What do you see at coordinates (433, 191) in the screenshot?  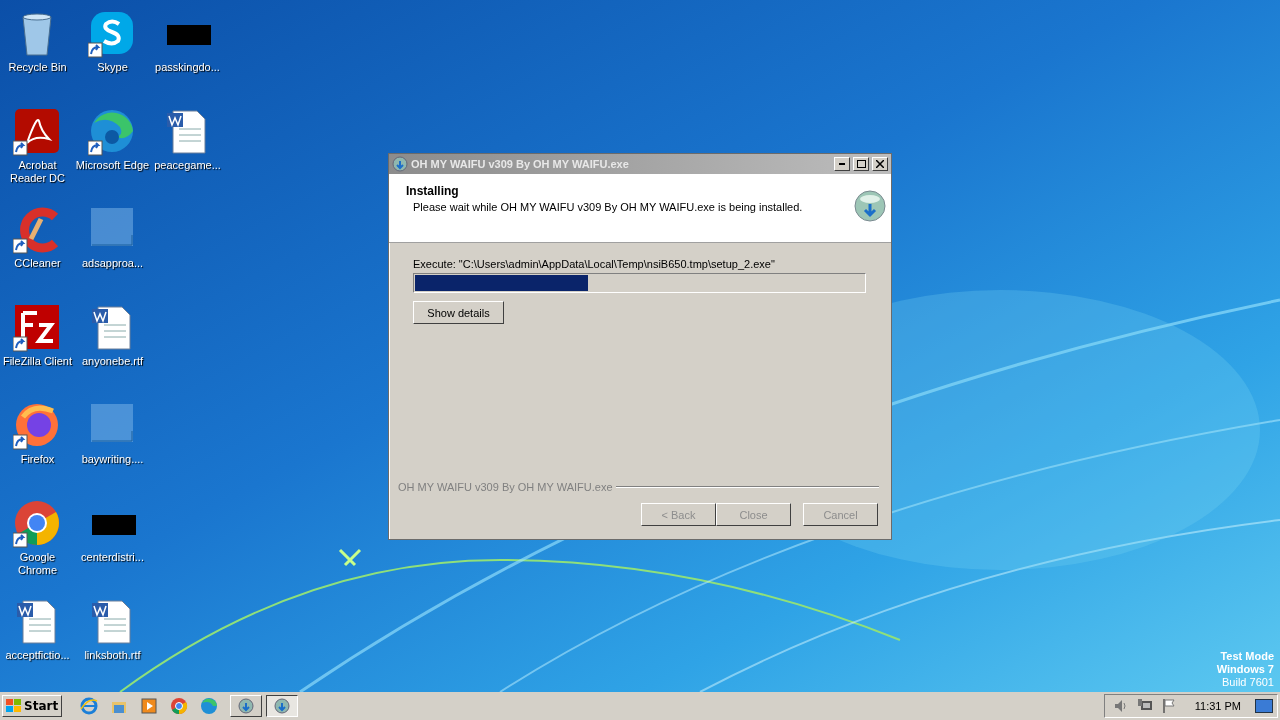 I see `header-title: Installing` at bounding box center [433, 191].